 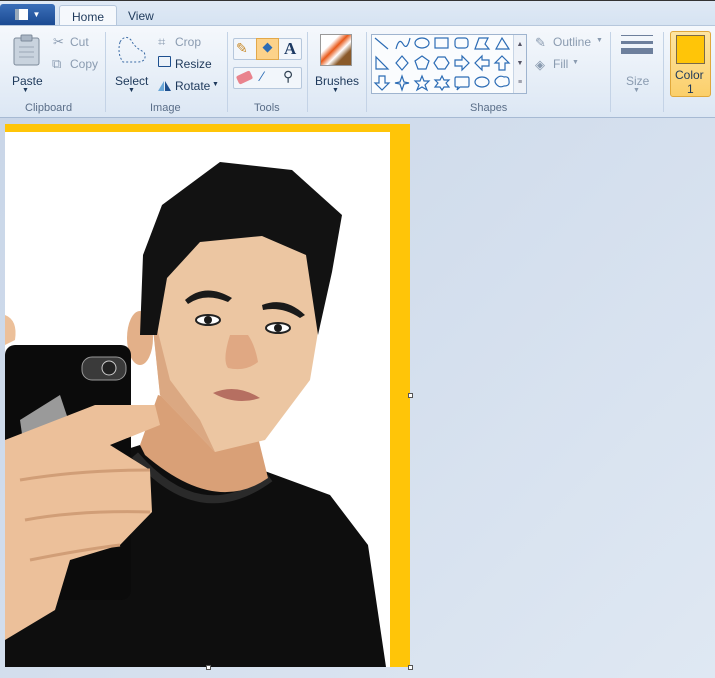 I want to click on brush-icon, so click(x=336, y=50).